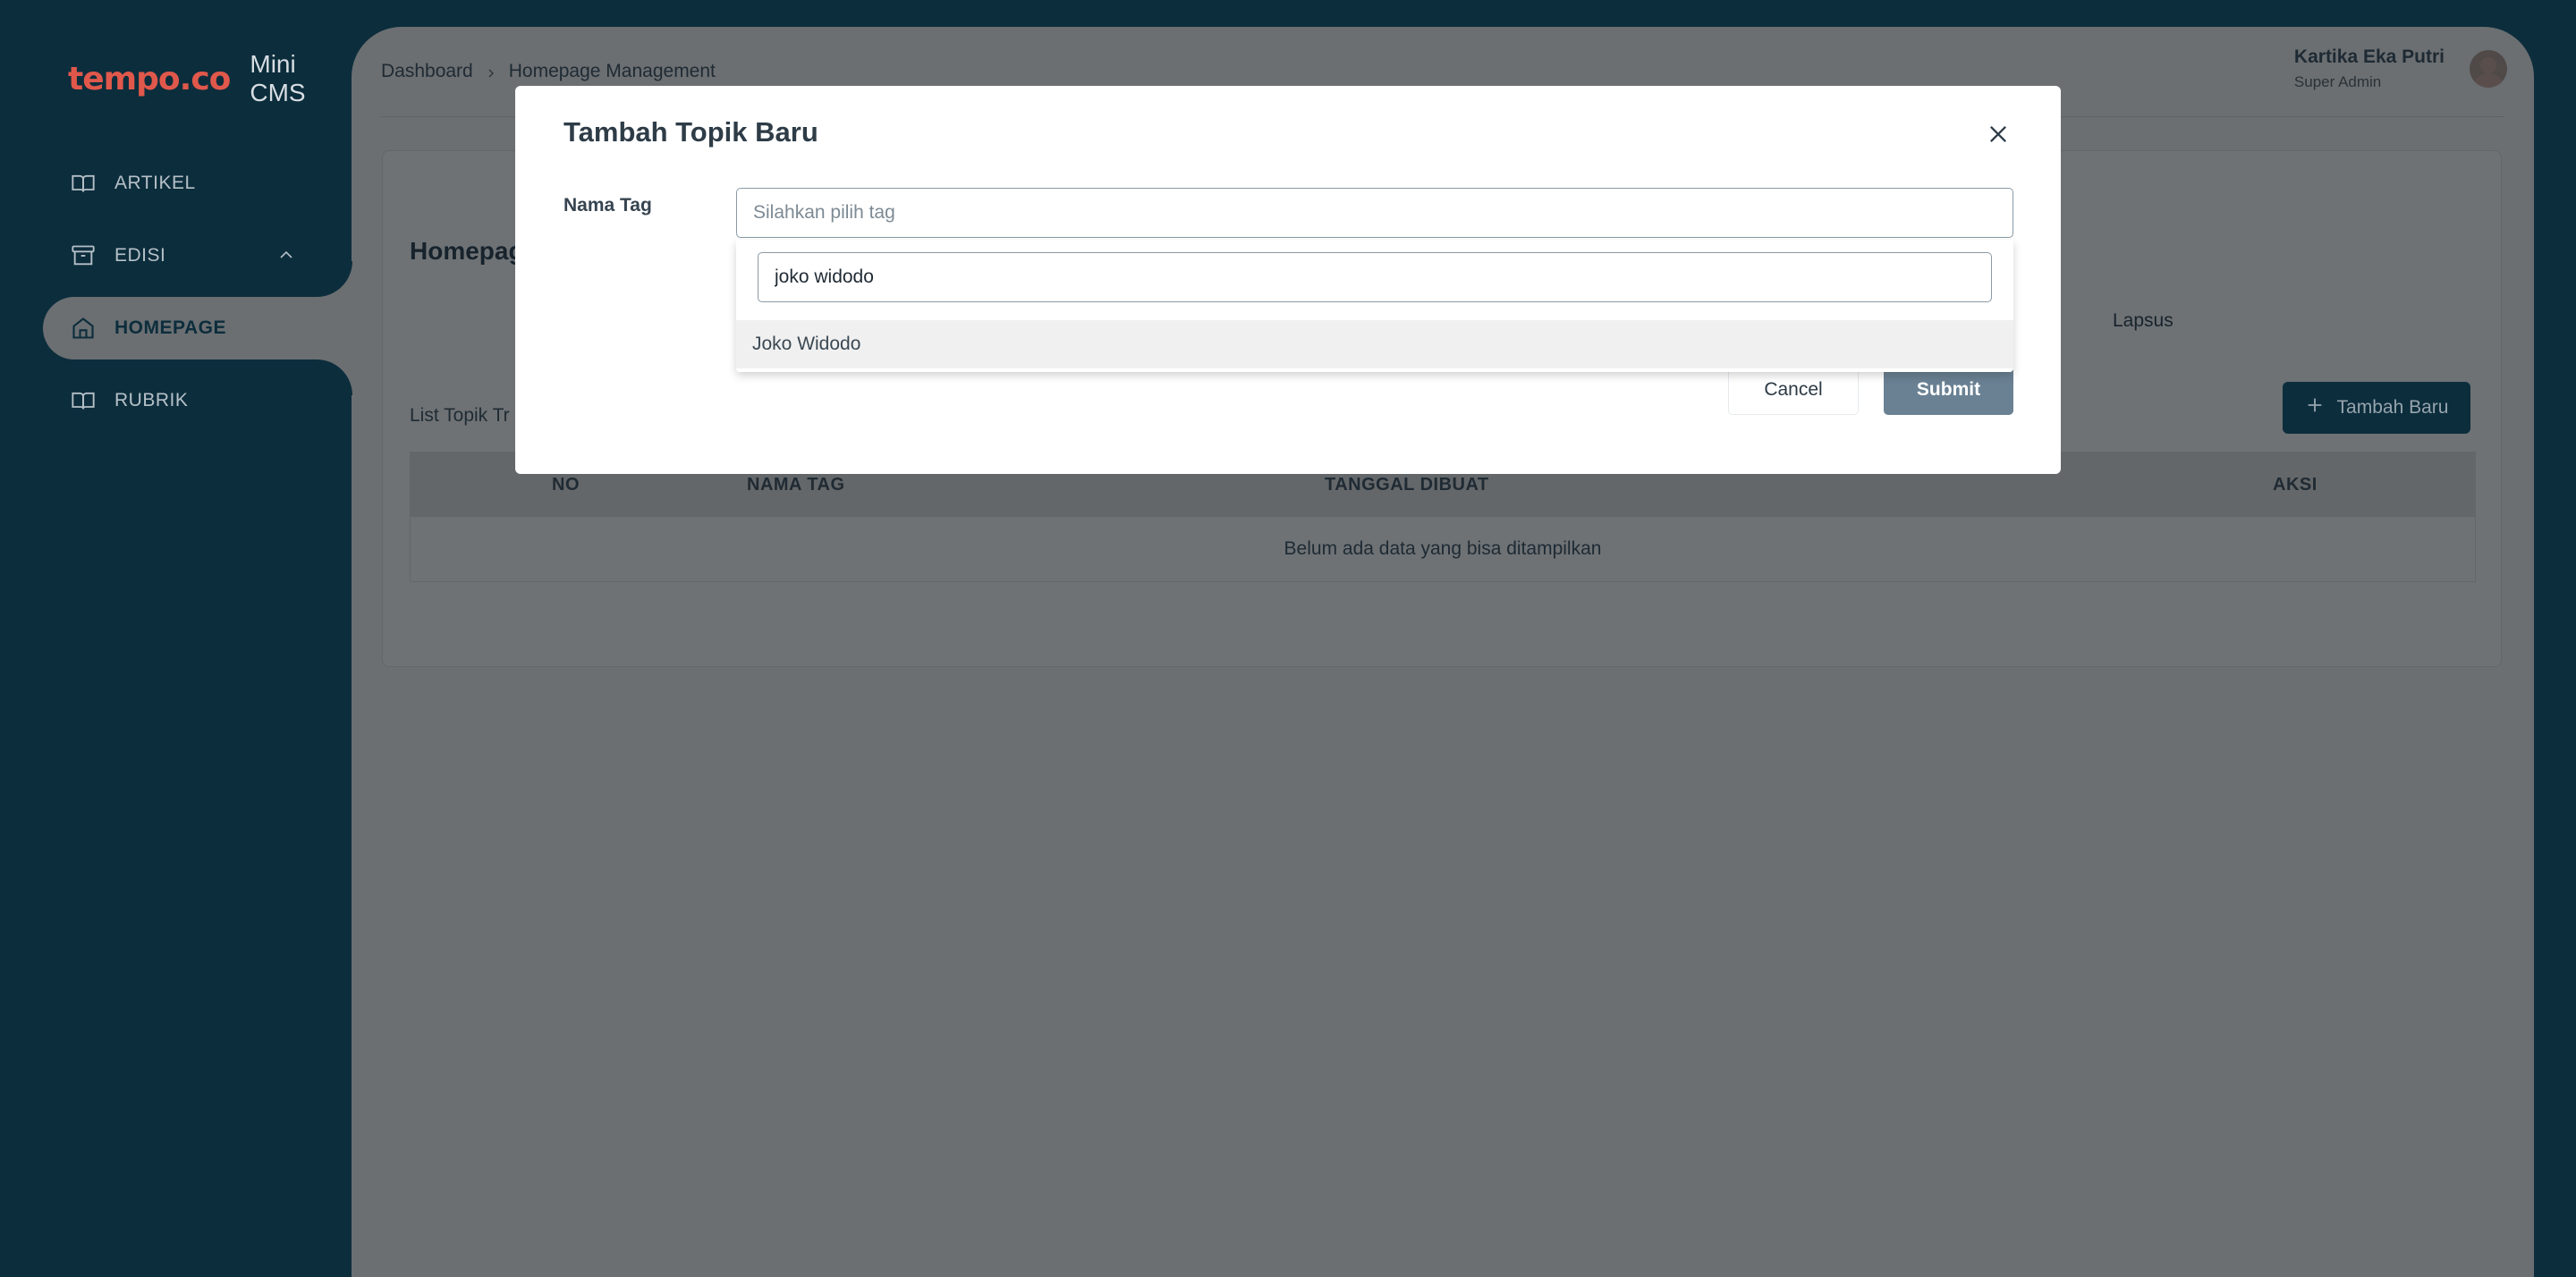 The width and height of the screenshot is (2576, 1277). I want to click on column-header-nama-tag: NAMA TAG, so click(796, 485).